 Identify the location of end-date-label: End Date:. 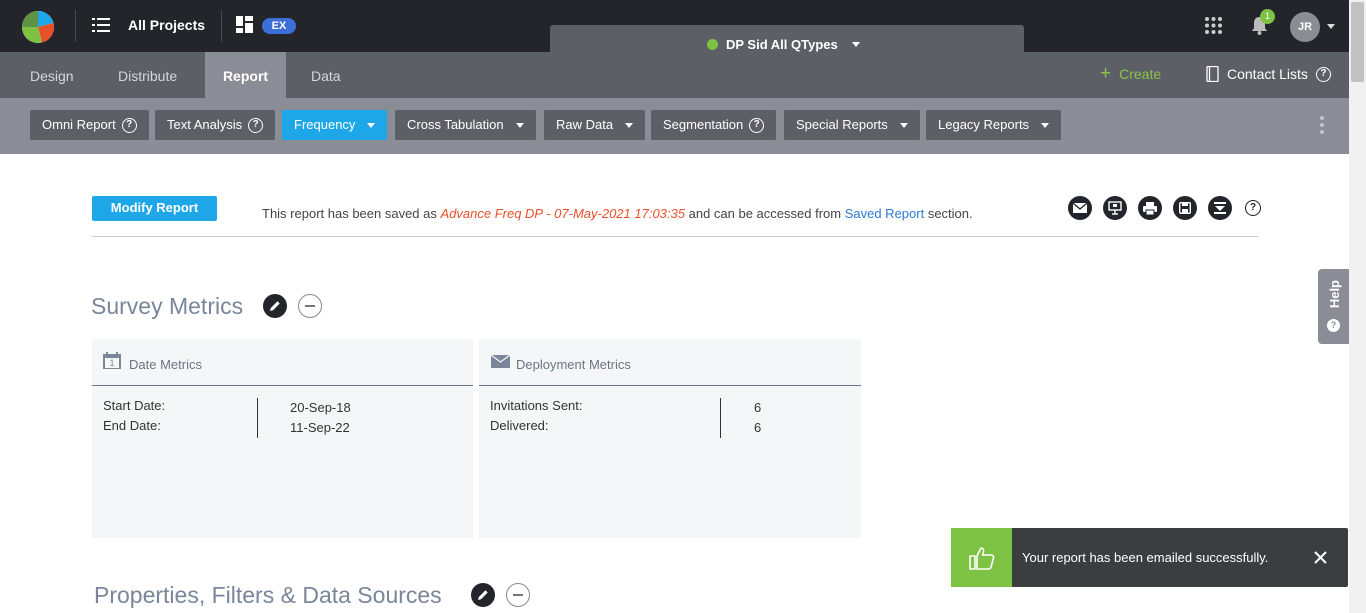
(132, 425).